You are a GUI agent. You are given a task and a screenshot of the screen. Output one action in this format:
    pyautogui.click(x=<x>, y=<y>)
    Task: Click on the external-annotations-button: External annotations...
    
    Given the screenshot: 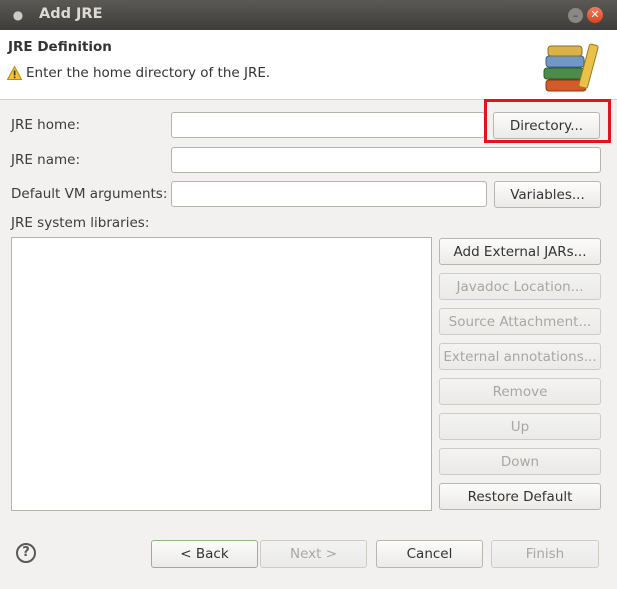 What is the action you would take?
    pyautogui.click(x=520, y=356)
    